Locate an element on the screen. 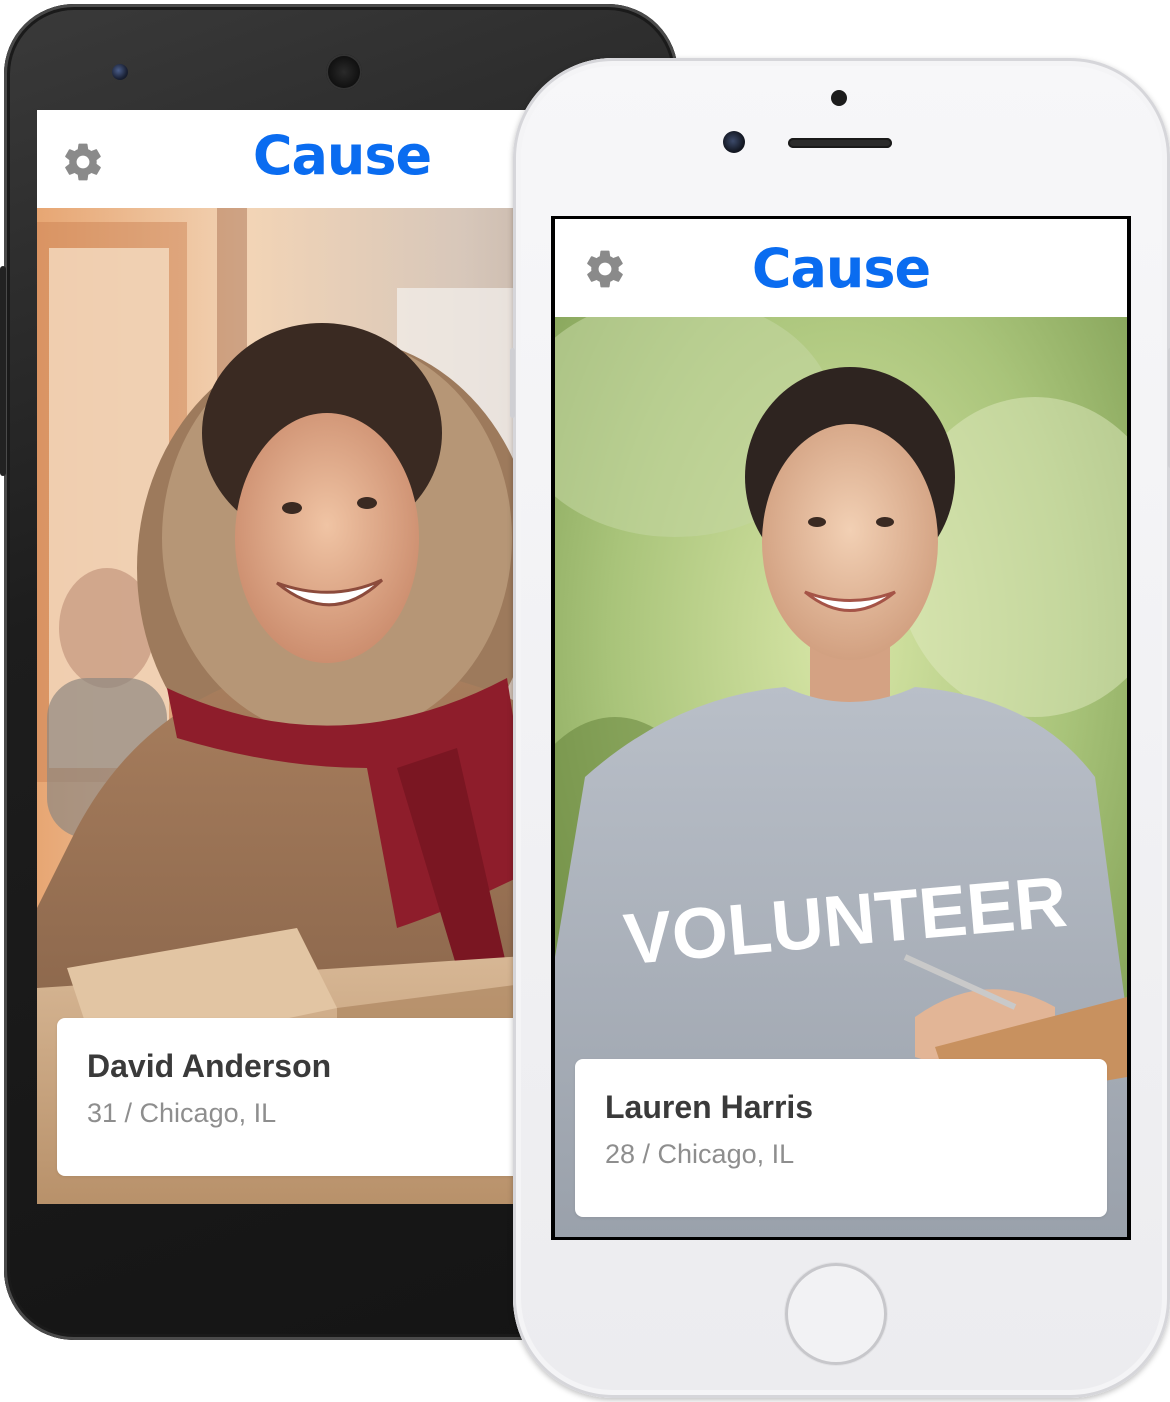  profile-name: Lauren Harris is located at coordinates (709, 1107).